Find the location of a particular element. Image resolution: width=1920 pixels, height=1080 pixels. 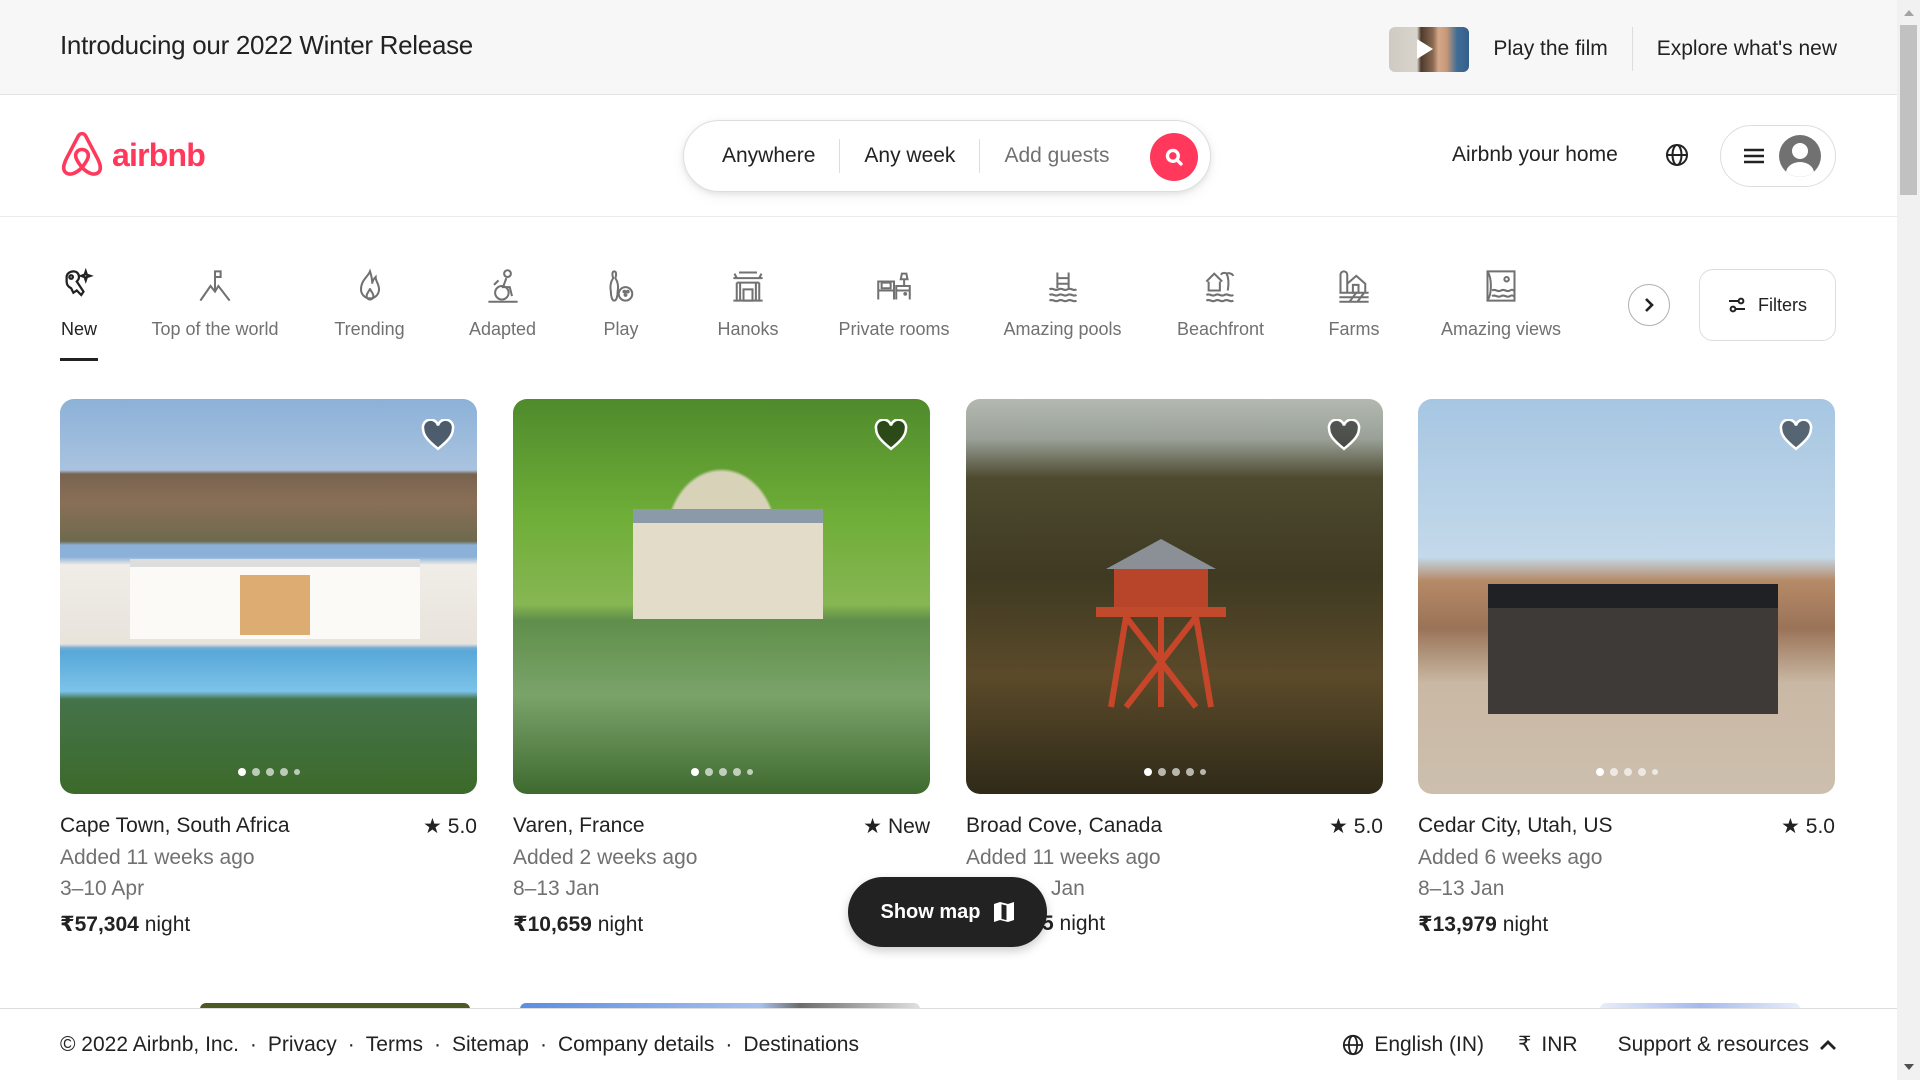

search-when: Any week is located at coordinates (909, 156).